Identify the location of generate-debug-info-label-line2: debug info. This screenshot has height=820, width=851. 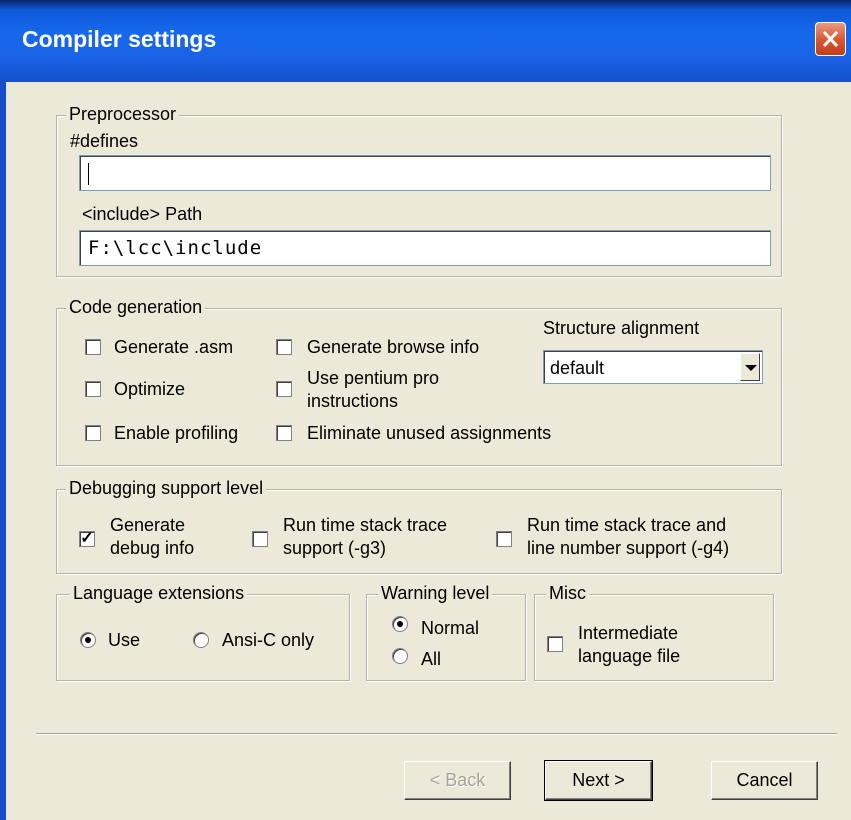
(152, 548).